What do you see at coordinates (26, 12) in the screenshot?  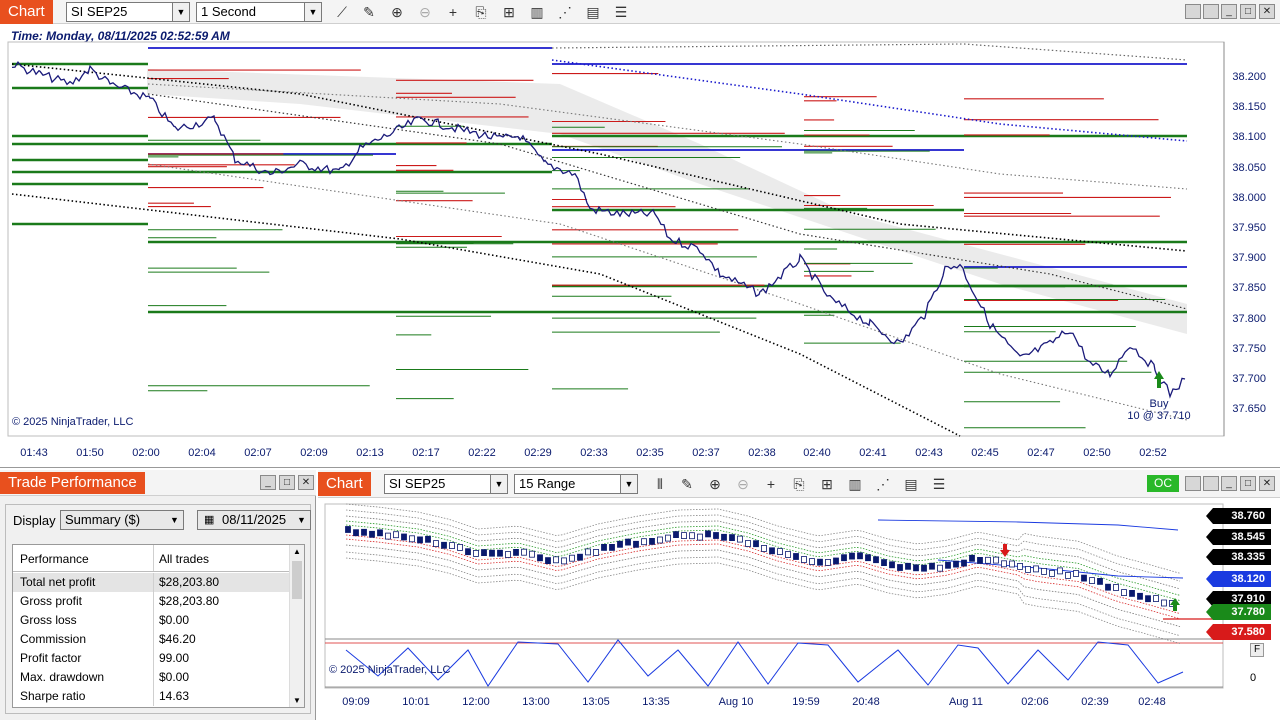 I see `chart-title-tab: Chart` at bounding box center [26, 12].